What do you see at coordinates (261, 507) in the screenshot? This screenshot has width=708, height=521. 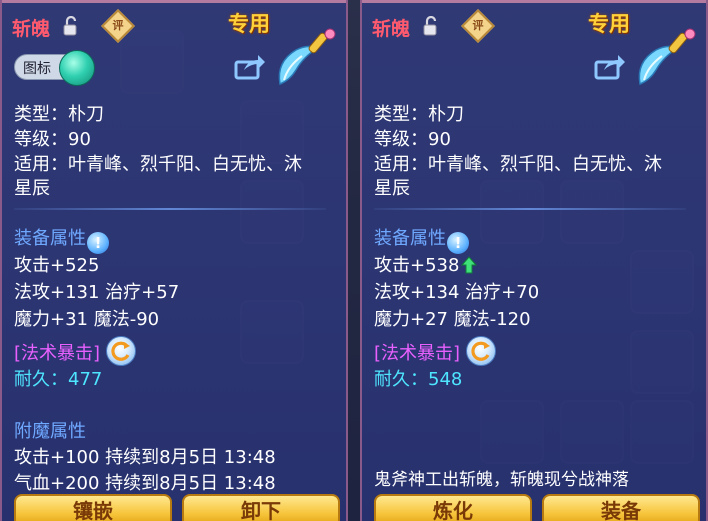 I see `unequip-button: 卸下` at bounding box center [261, 507].